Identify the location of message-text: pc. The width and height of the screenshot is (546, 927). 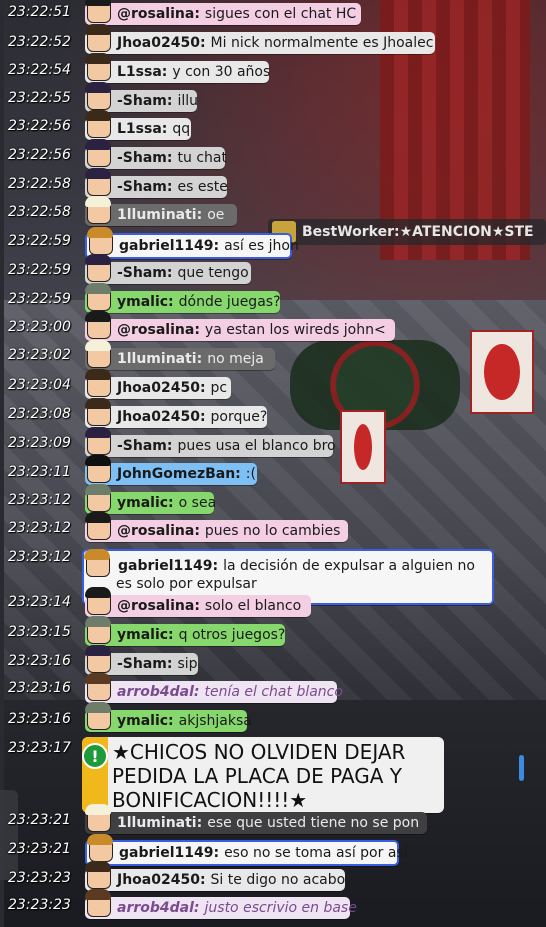
(219, 388).